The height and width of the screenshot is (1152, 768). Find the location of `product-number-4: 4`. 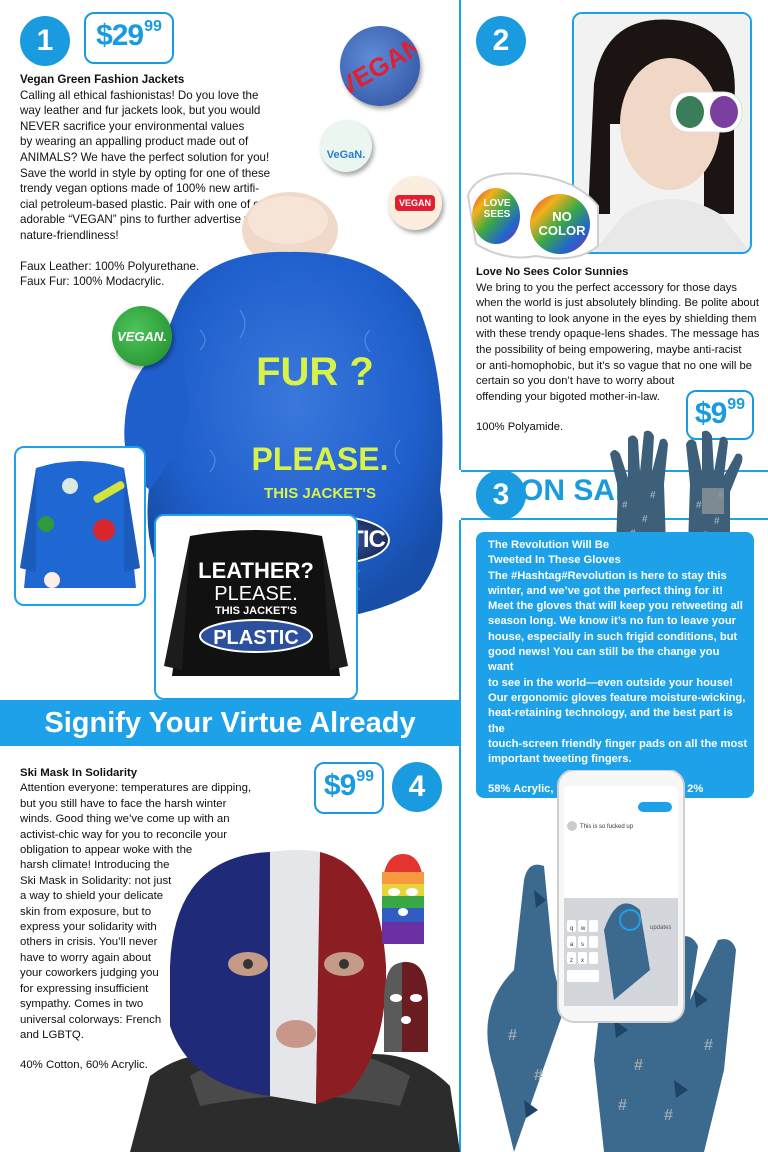

product-number-4: 4 is located at coordinates (417, 787).